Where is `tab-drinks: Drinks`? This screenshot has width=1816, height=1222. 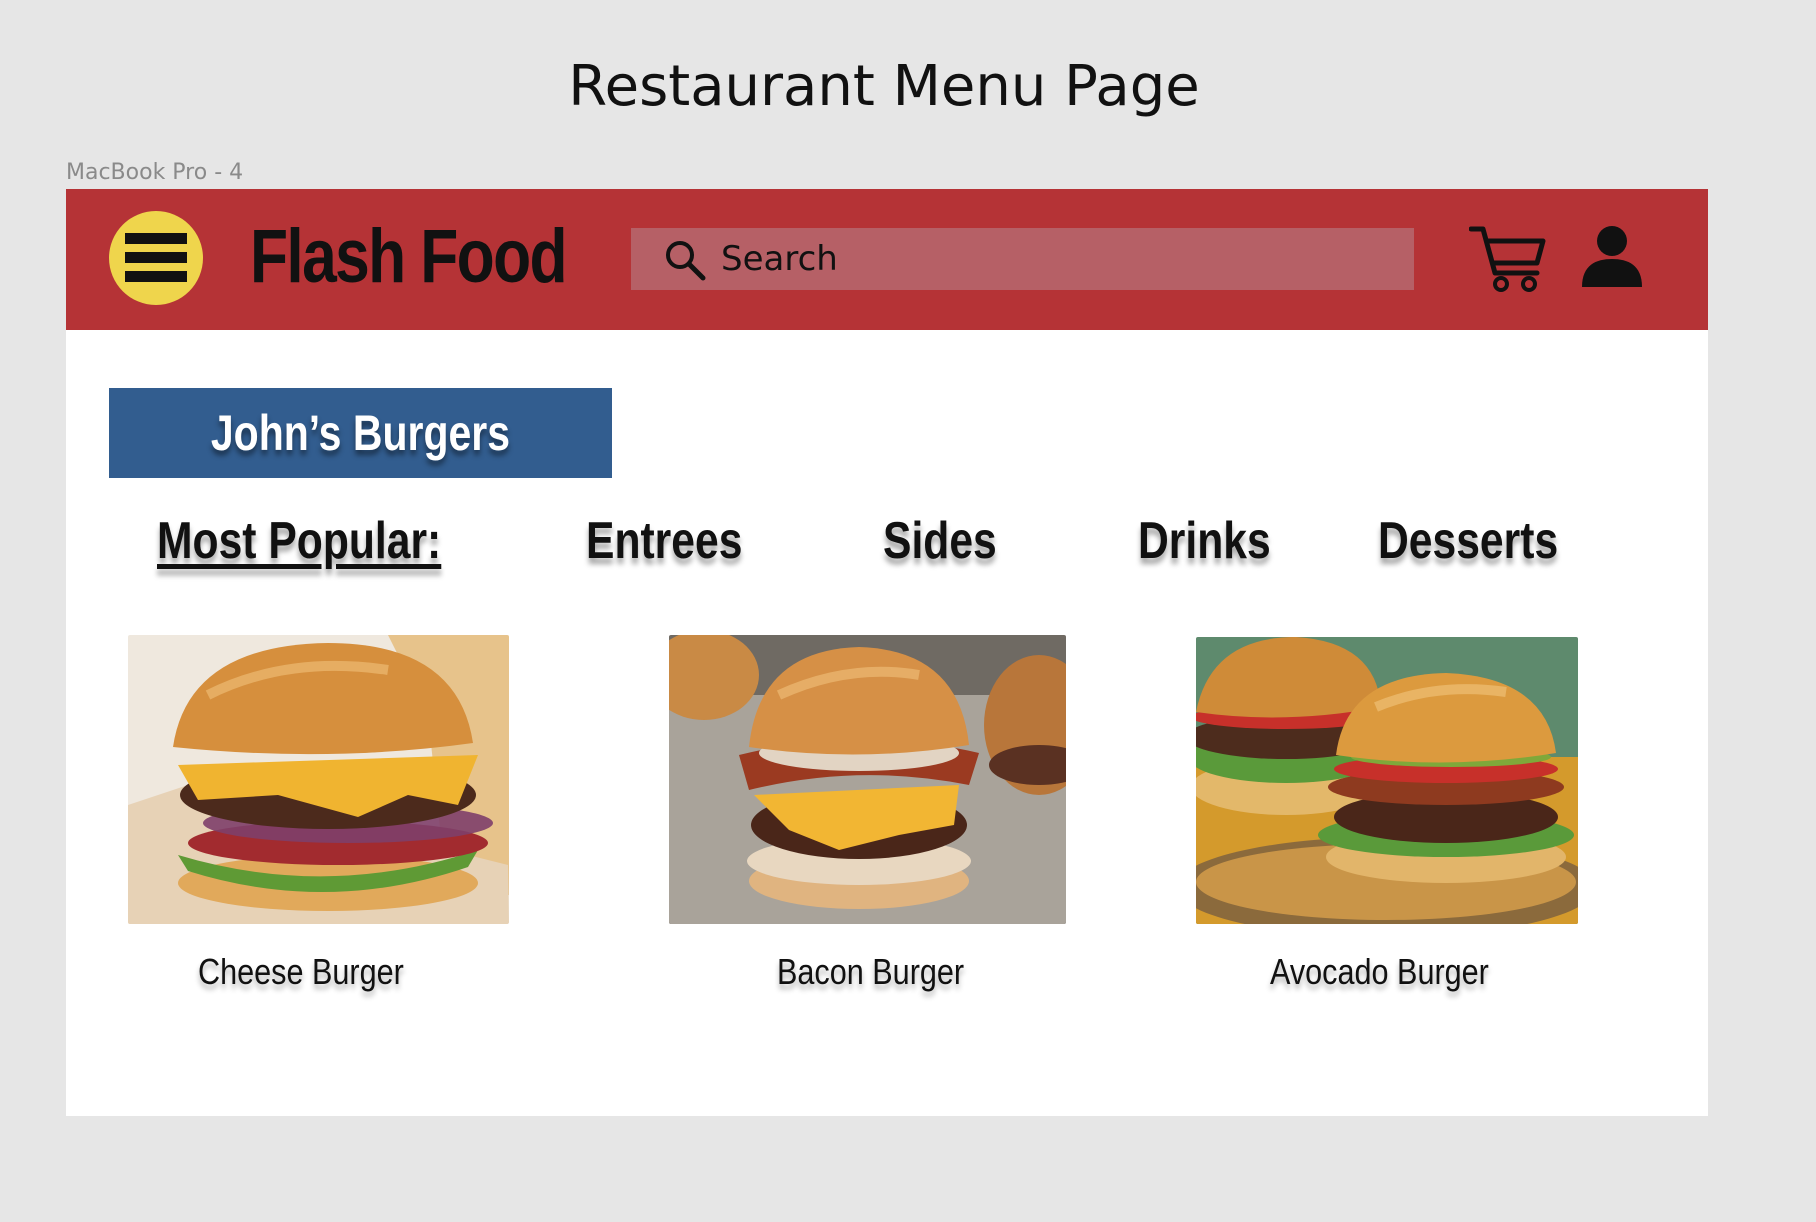 tab-drinks: Drinks is located at coordinates (1204, 541).